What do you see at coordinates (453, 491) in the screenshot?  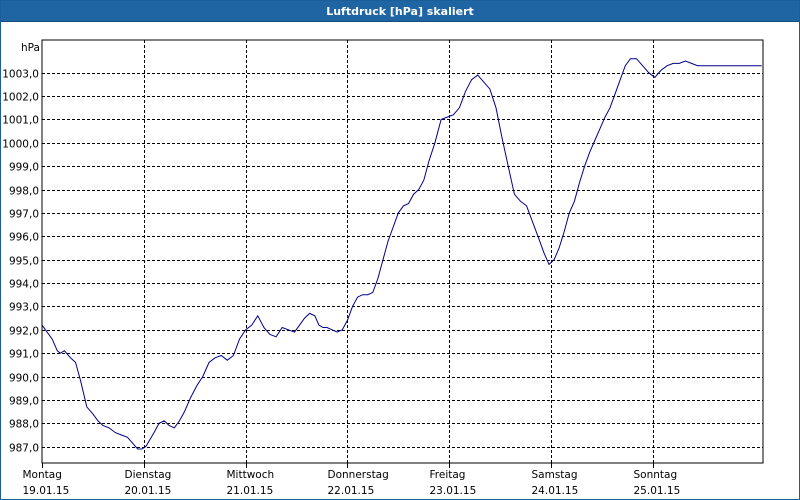 I see `x-tick-date: 23.01.15` at bounding box center [453, 491].